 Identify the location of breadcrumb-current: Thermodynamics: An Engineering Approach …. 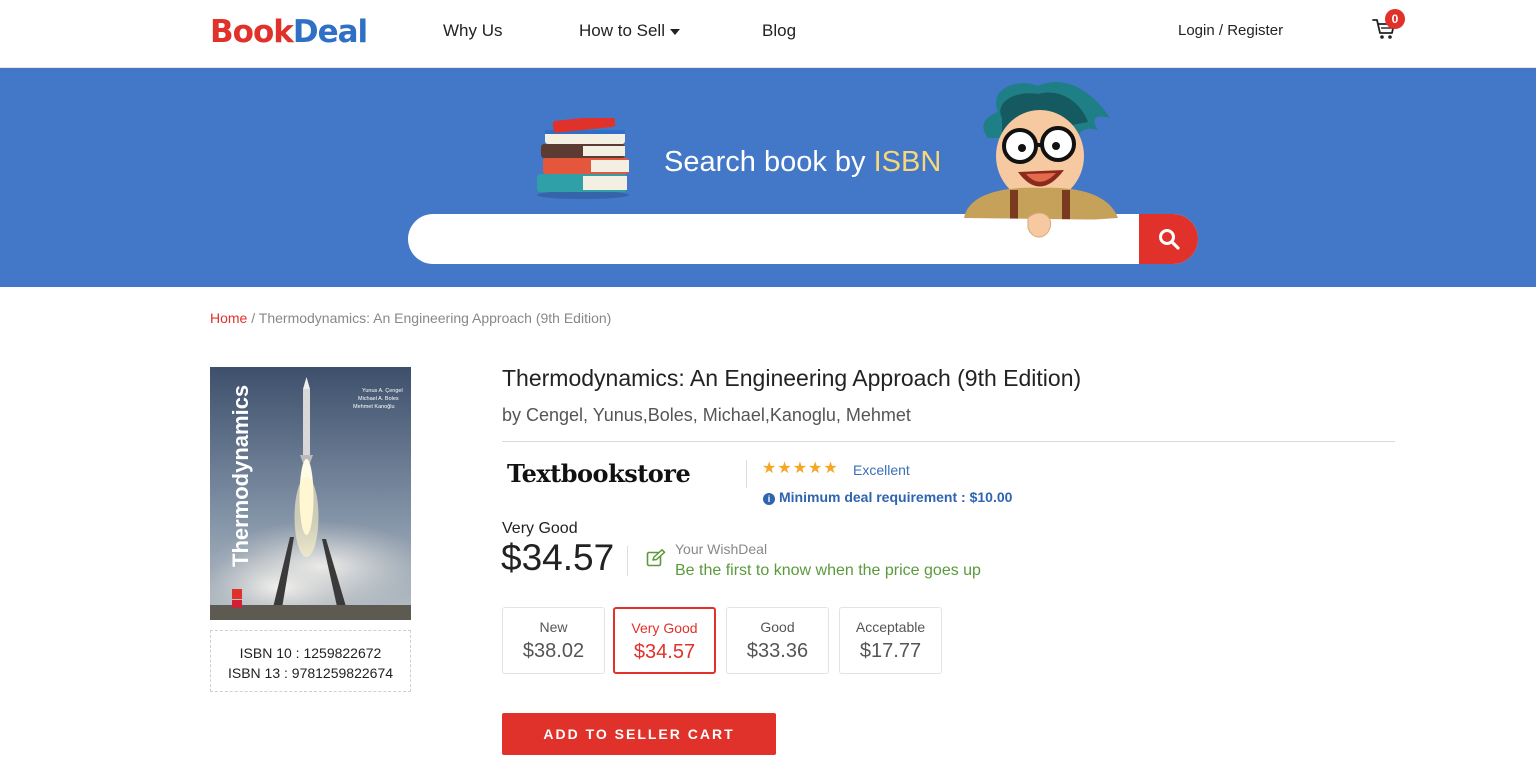
(435, 318).